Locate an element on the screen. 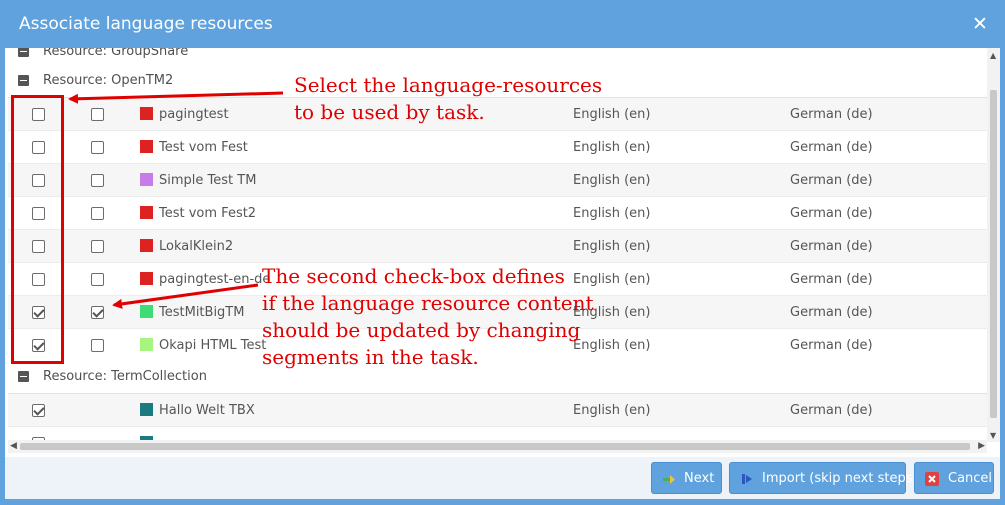  annotation-line: The second check-box defines is located at coordinates (413, 276).